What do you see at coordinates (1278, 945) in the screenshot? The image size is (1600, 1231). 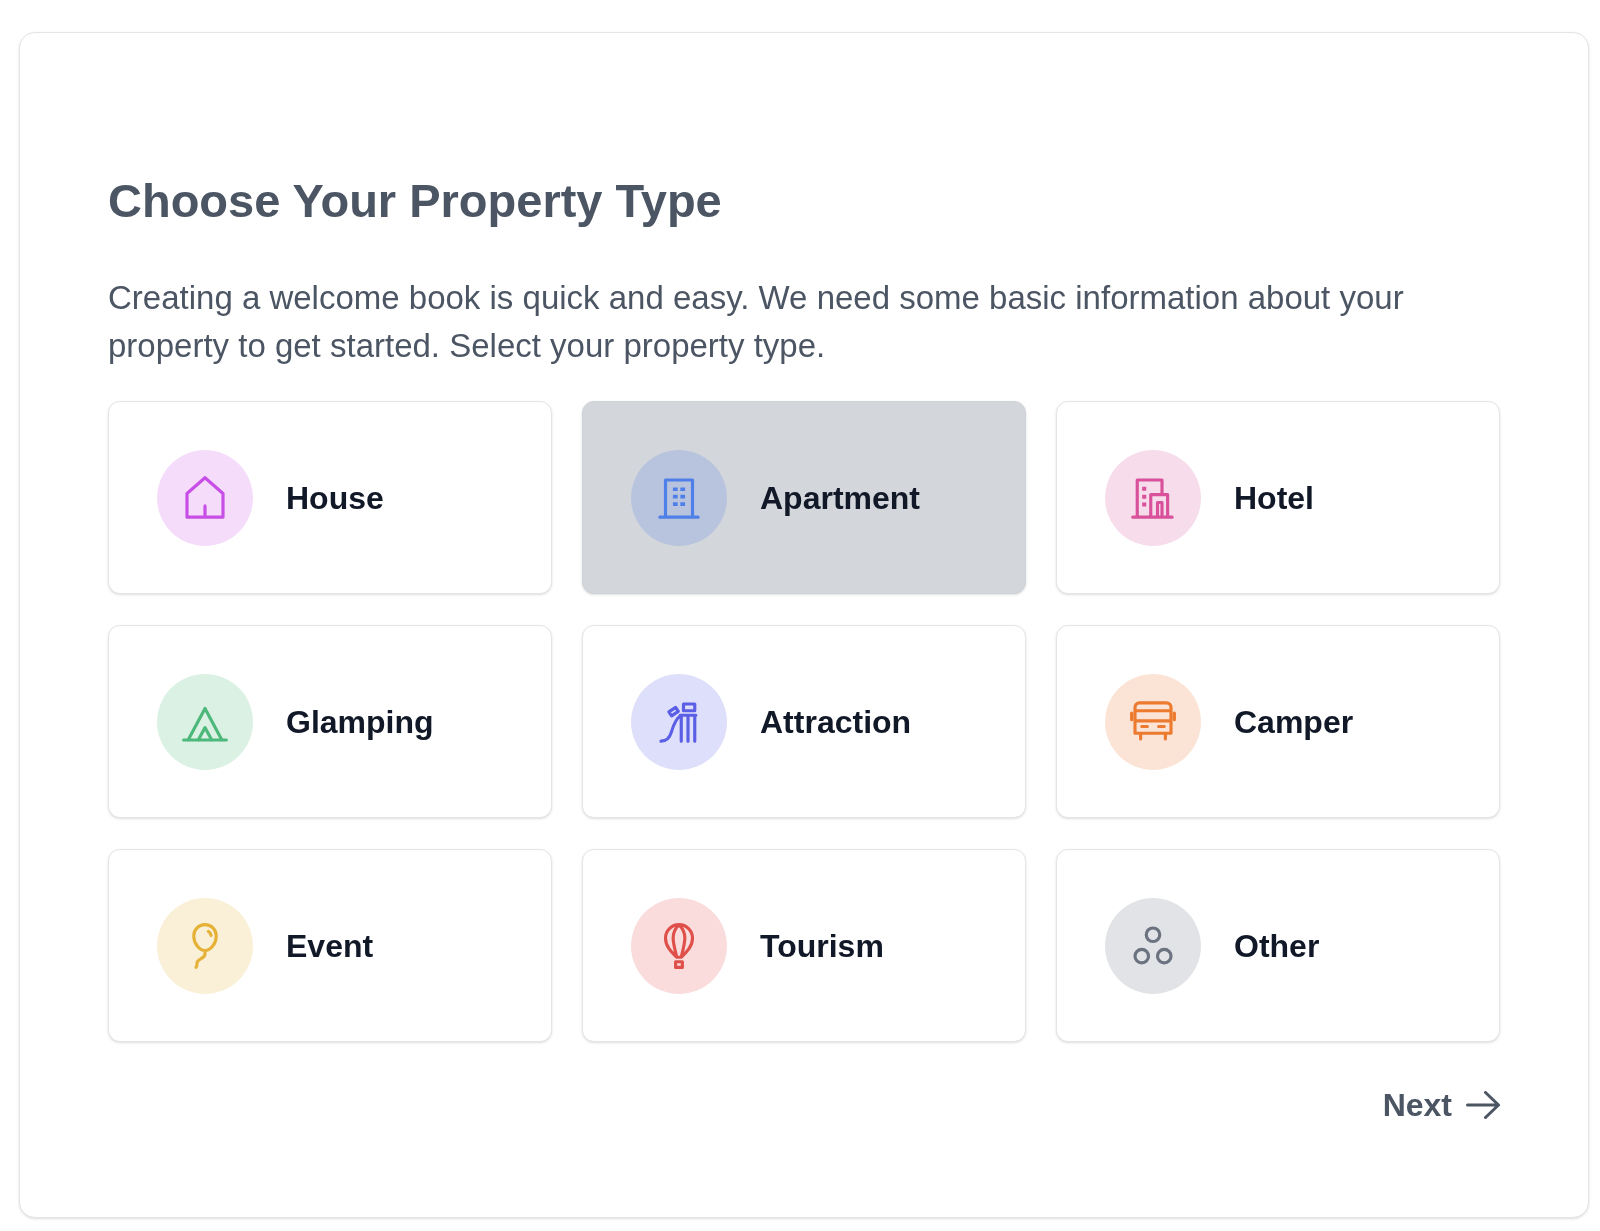 I see `property-type-option: Other` at bounding box center [1278, 945].